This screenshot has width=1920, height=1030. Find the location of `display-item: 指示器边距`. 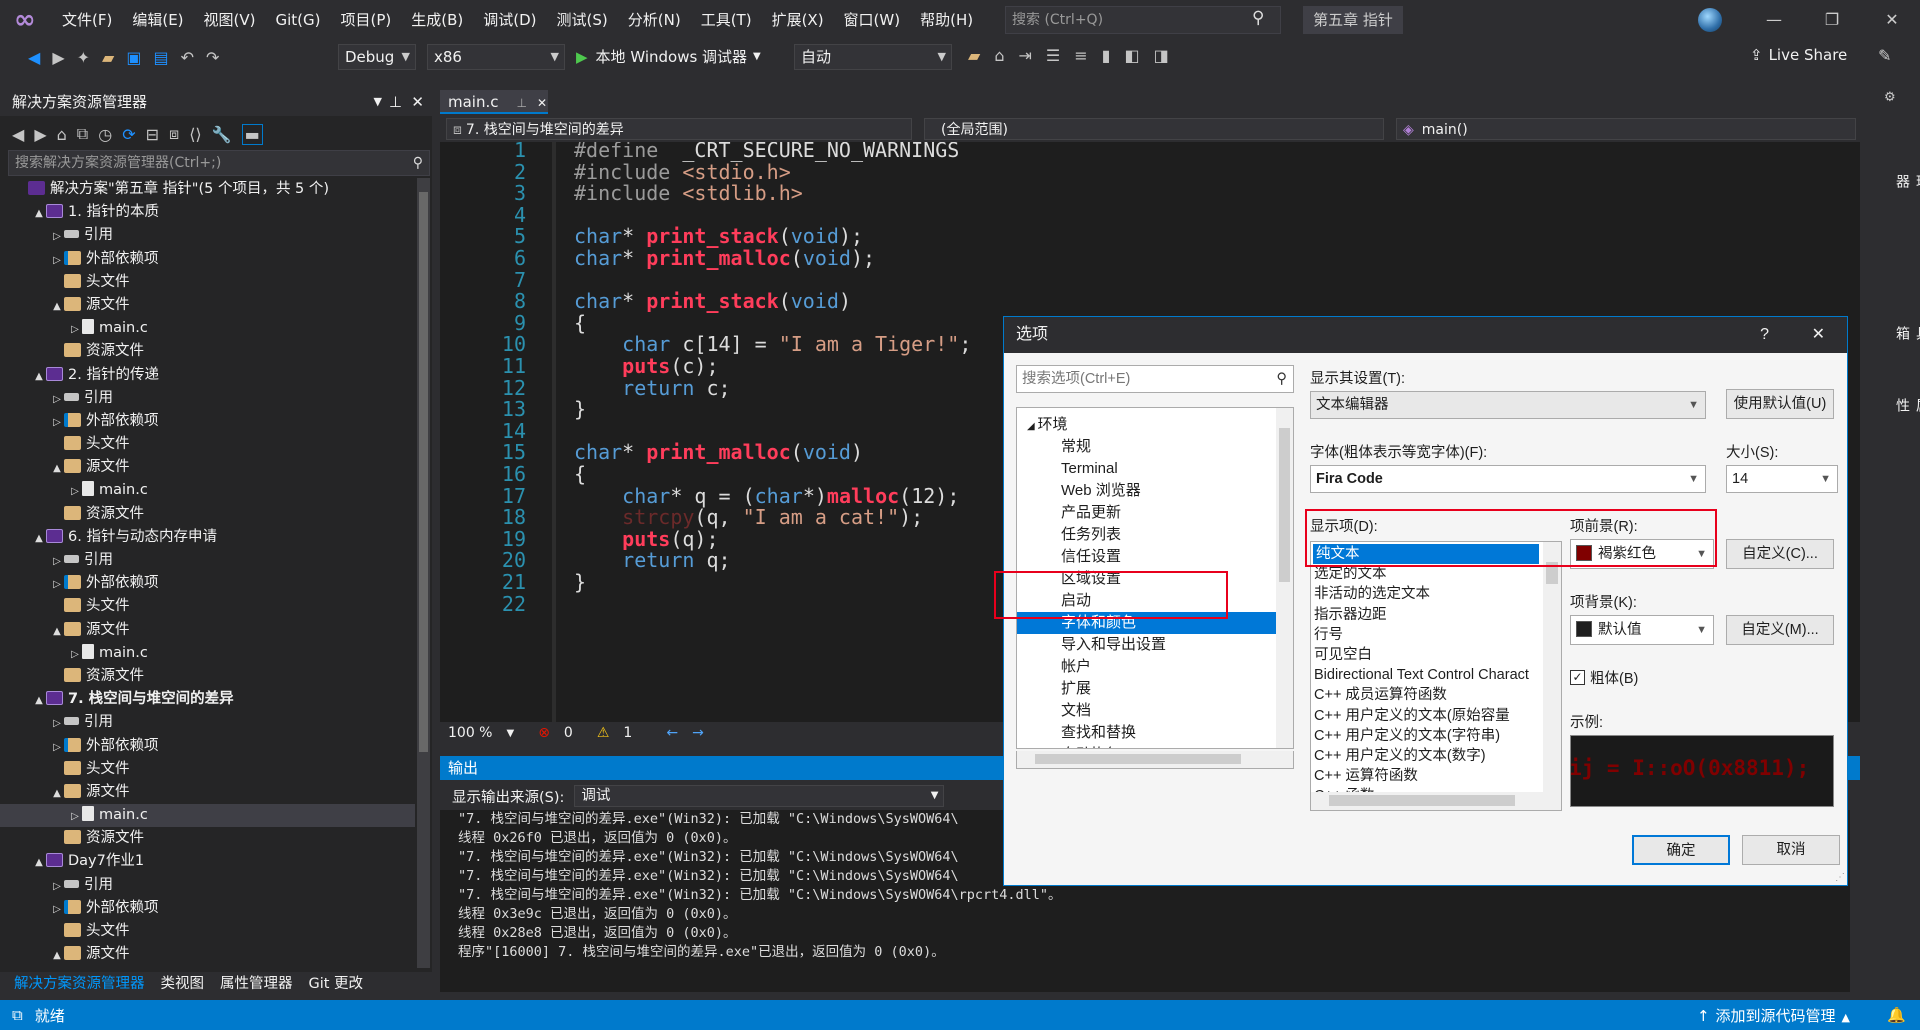

display-item: 指示器边距 is located at coordinates (1436, 615).